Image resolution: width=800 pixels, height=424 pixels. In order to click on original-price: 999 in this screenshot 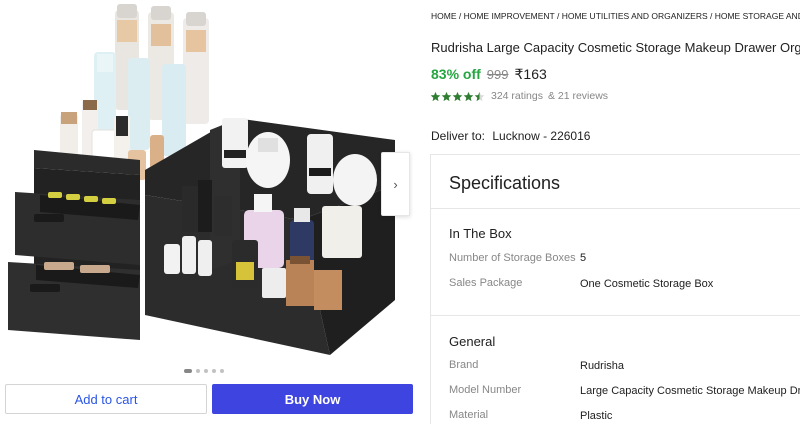, I will do `click(497, 74)`.